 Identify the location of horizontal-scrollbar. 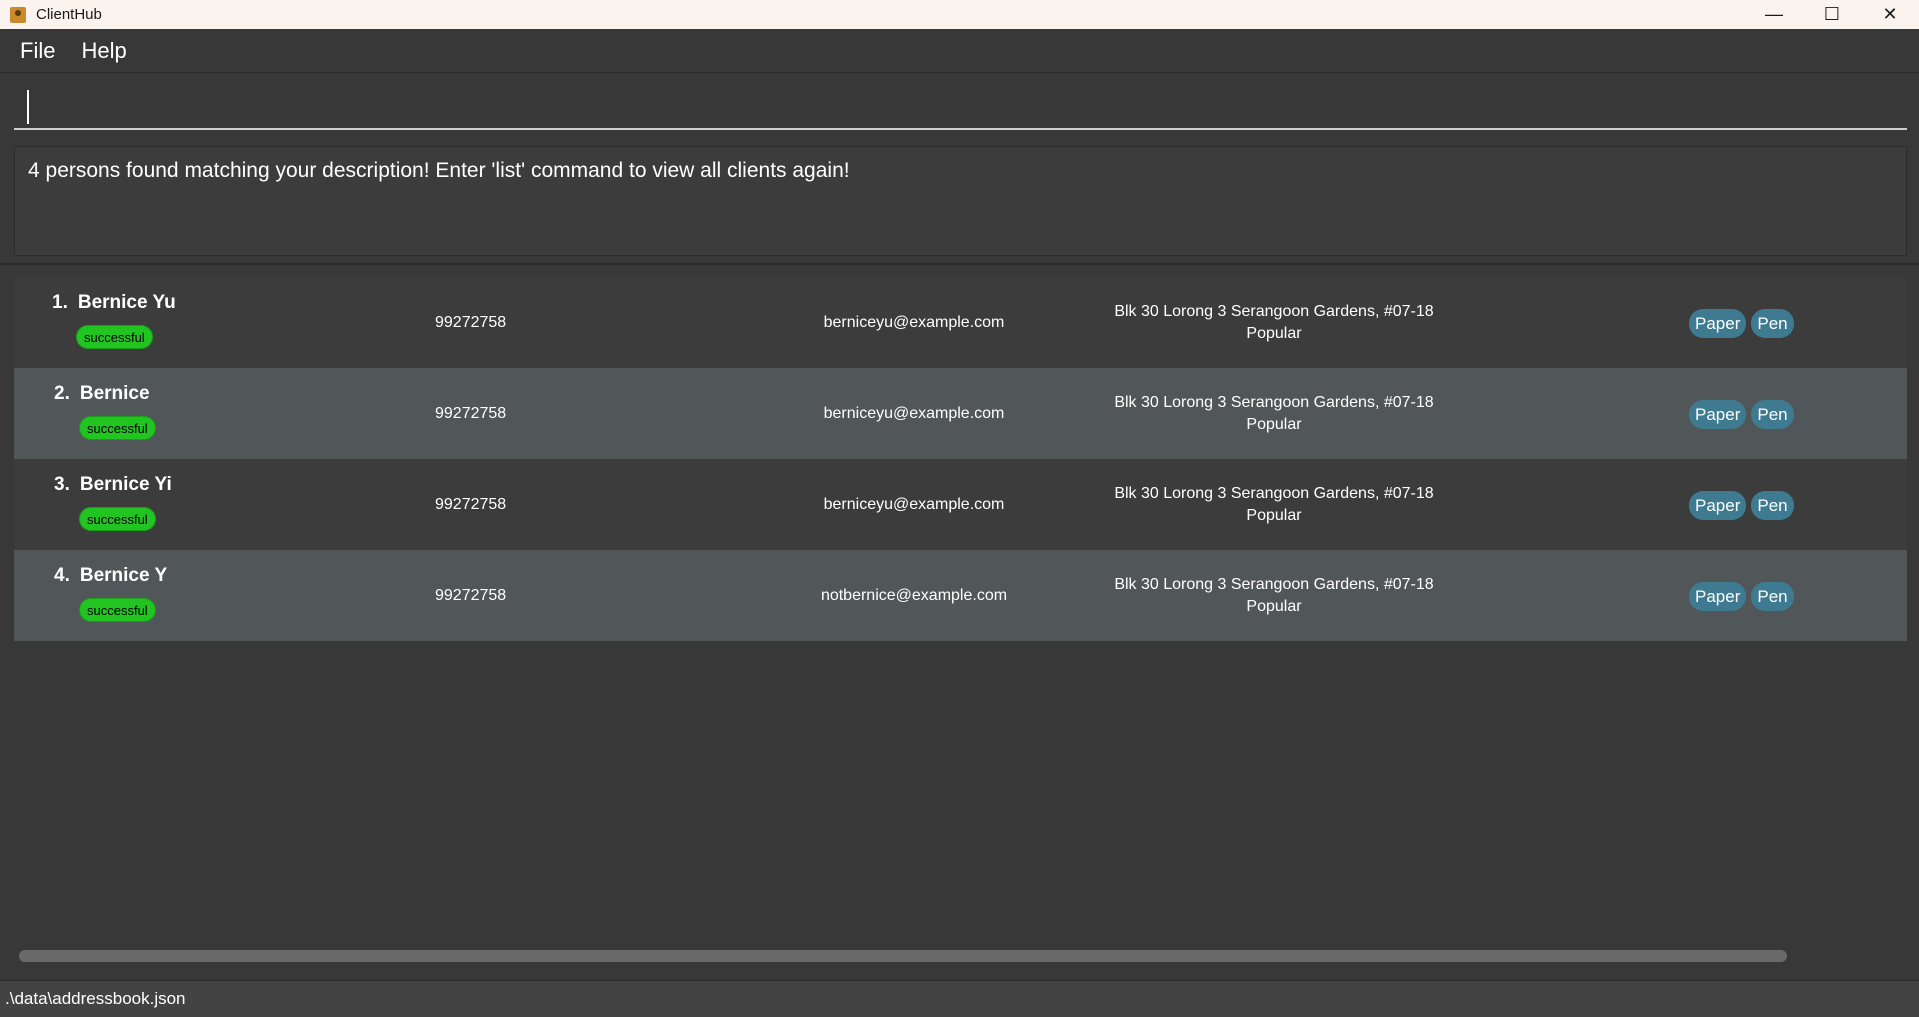
(903, 956).